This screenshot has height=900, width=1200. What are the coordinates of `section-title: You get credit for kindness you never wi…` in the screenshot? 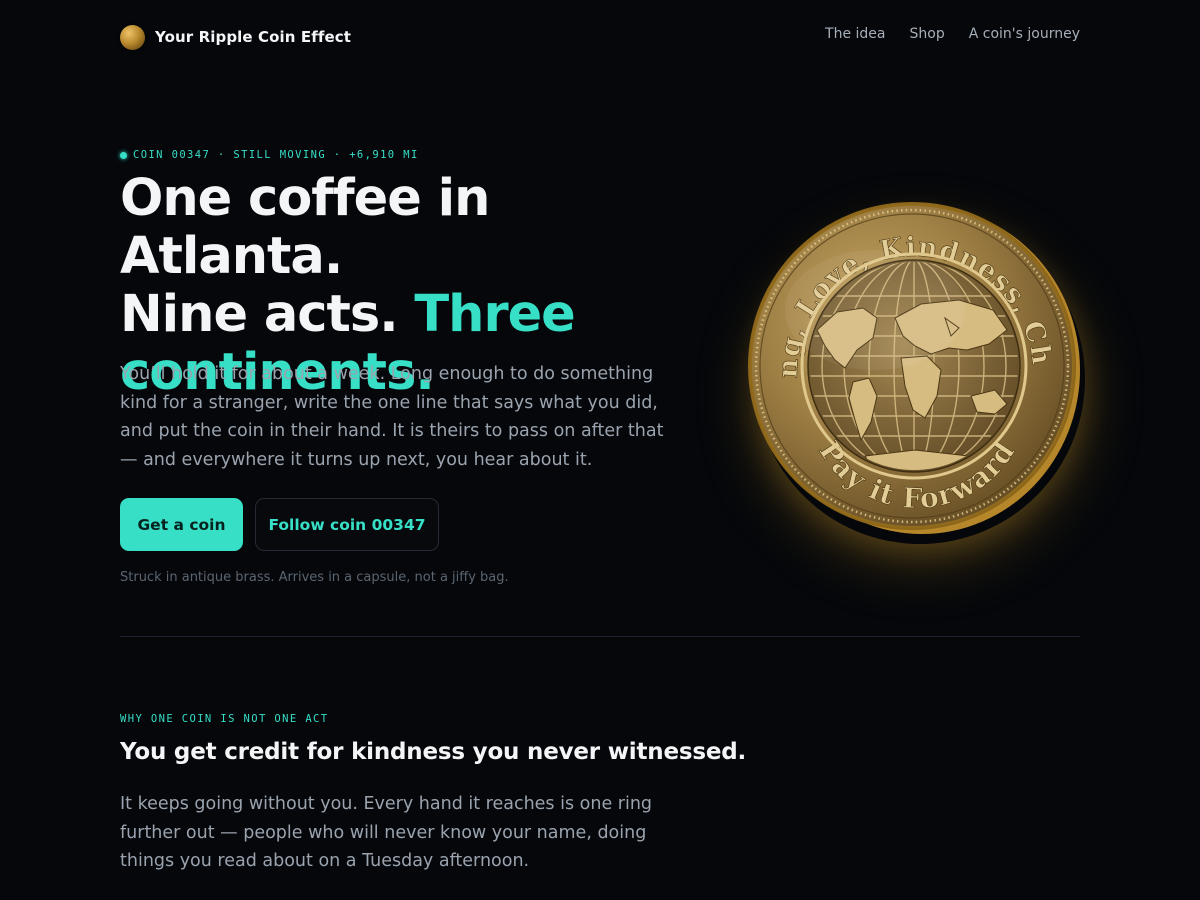 It's located at (433, 752).